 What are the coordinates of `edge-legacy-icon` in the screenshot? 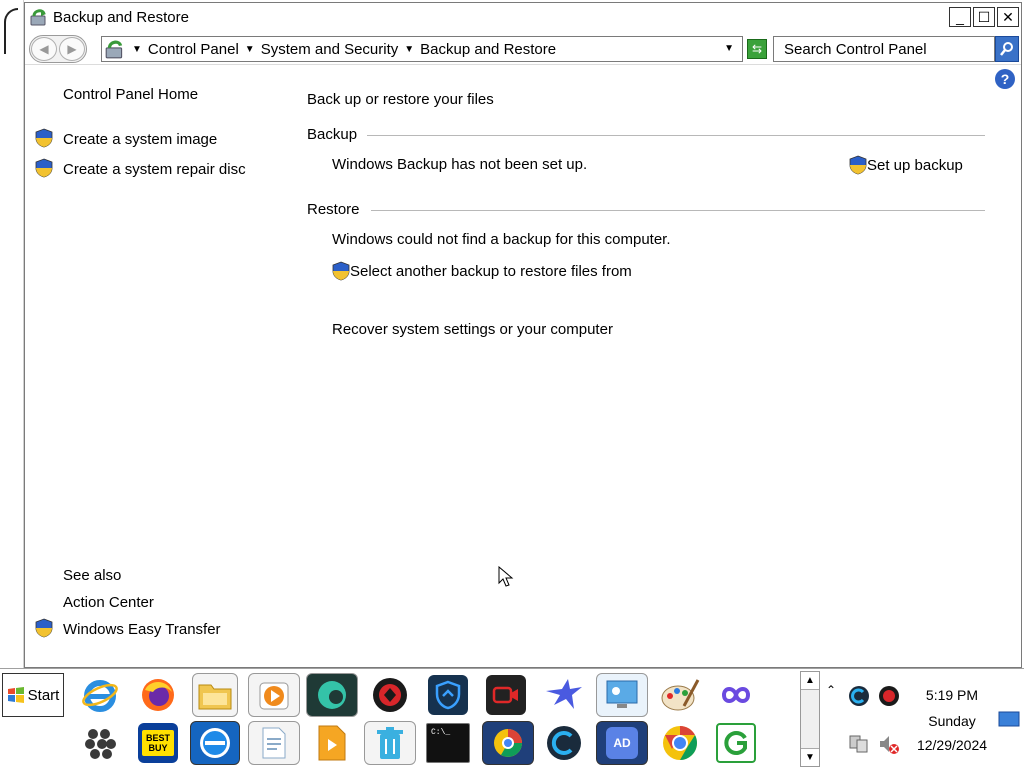 It's located at (332, 695).